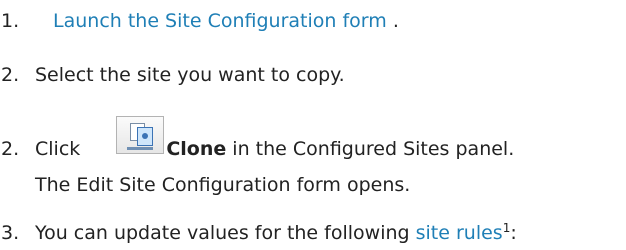  Describe the element at coordinates (225, 233) in the screenshot. I see `step-3-prefix: You can update values for the following` at that location.